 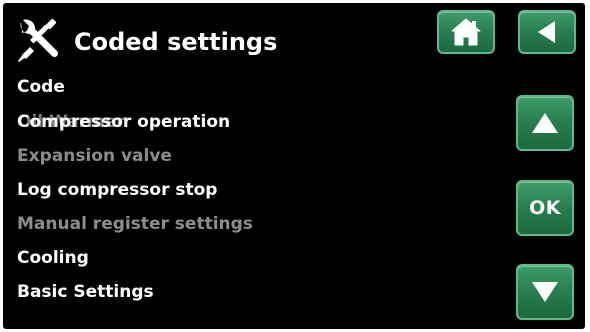 I want to click on home-button, so click(x=466, y=32).